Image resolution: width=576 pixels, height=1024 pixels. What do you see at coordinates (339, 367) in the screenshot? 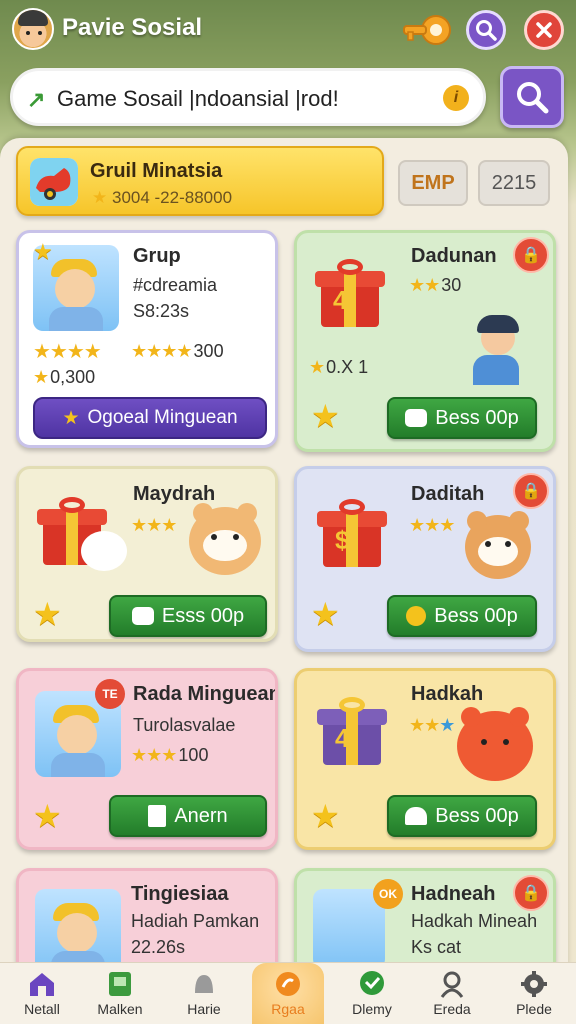
I see `score: ★ 0.X 1` at bounding box center [339, 367].